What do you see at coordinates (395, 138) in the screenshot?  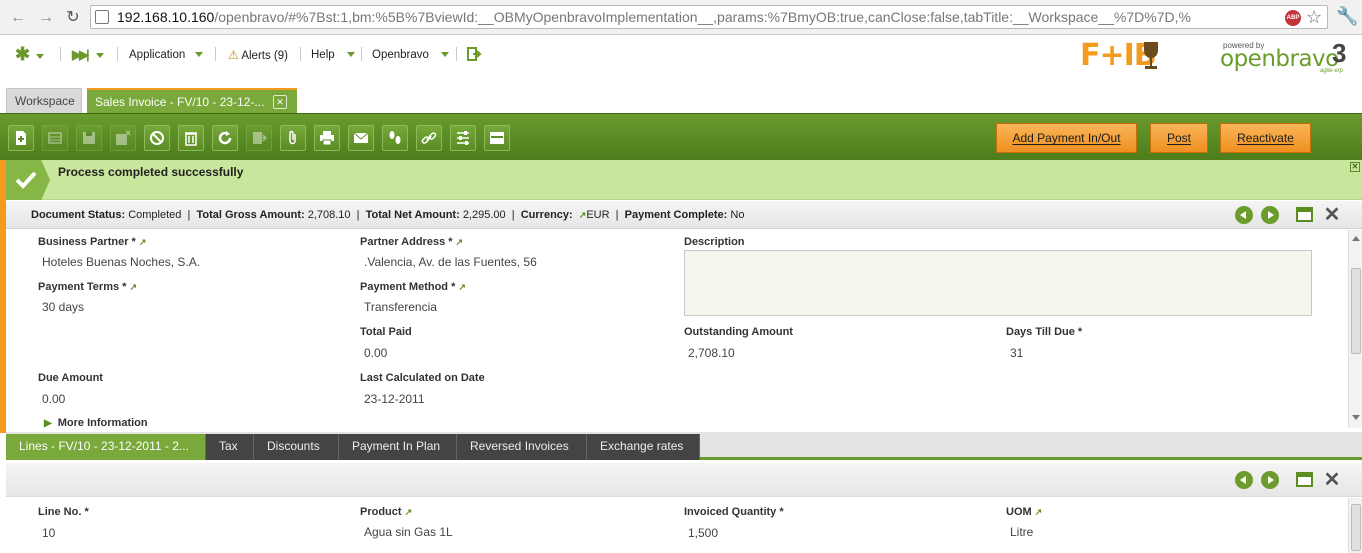 I see `audit-trail-icon` at bounding box center [395, 138].